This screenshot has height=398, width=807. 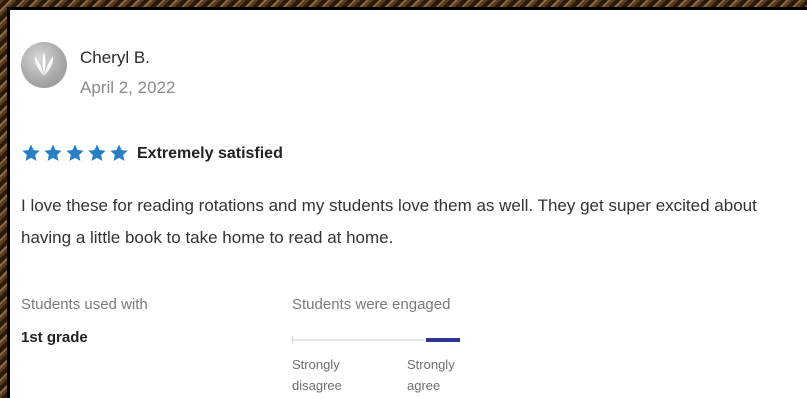 I want to click on engagement-scale-marker, so click(x=443, y=340).